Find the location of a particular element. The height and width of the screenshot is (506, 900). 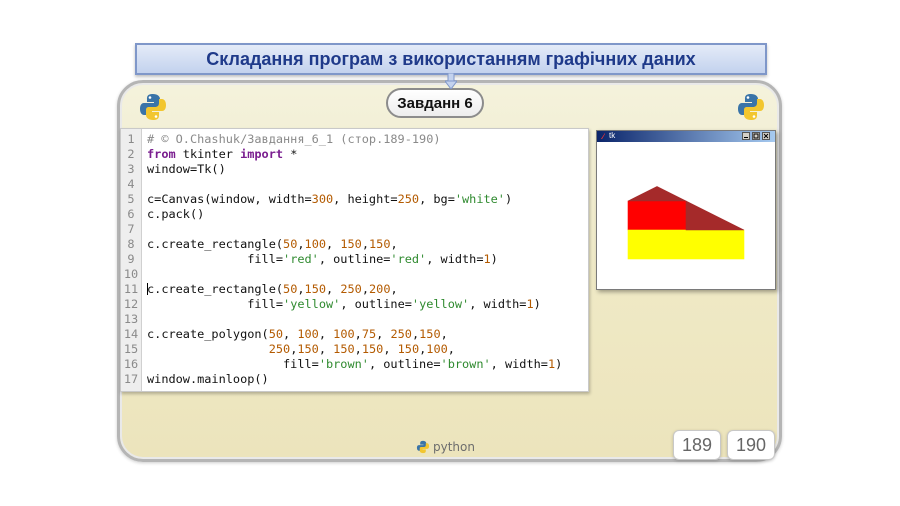

tk-window-title: tk is located at coordinates (612, 135).